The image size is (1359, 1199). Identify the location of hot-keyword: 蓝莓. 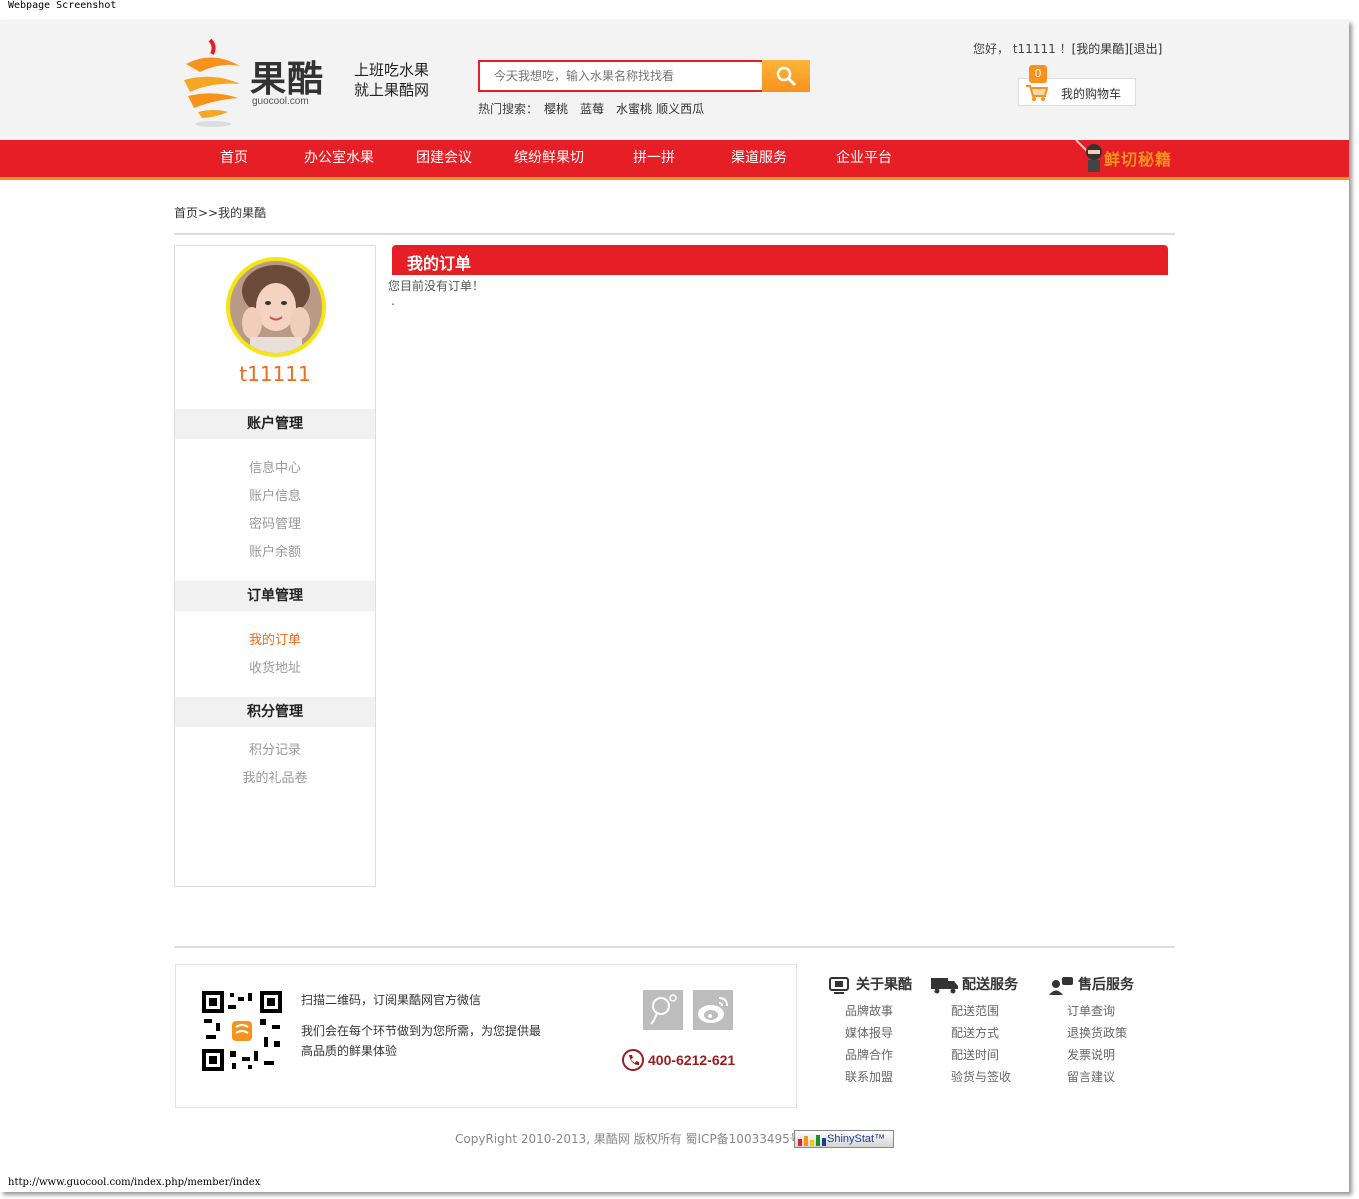
(592, 109).